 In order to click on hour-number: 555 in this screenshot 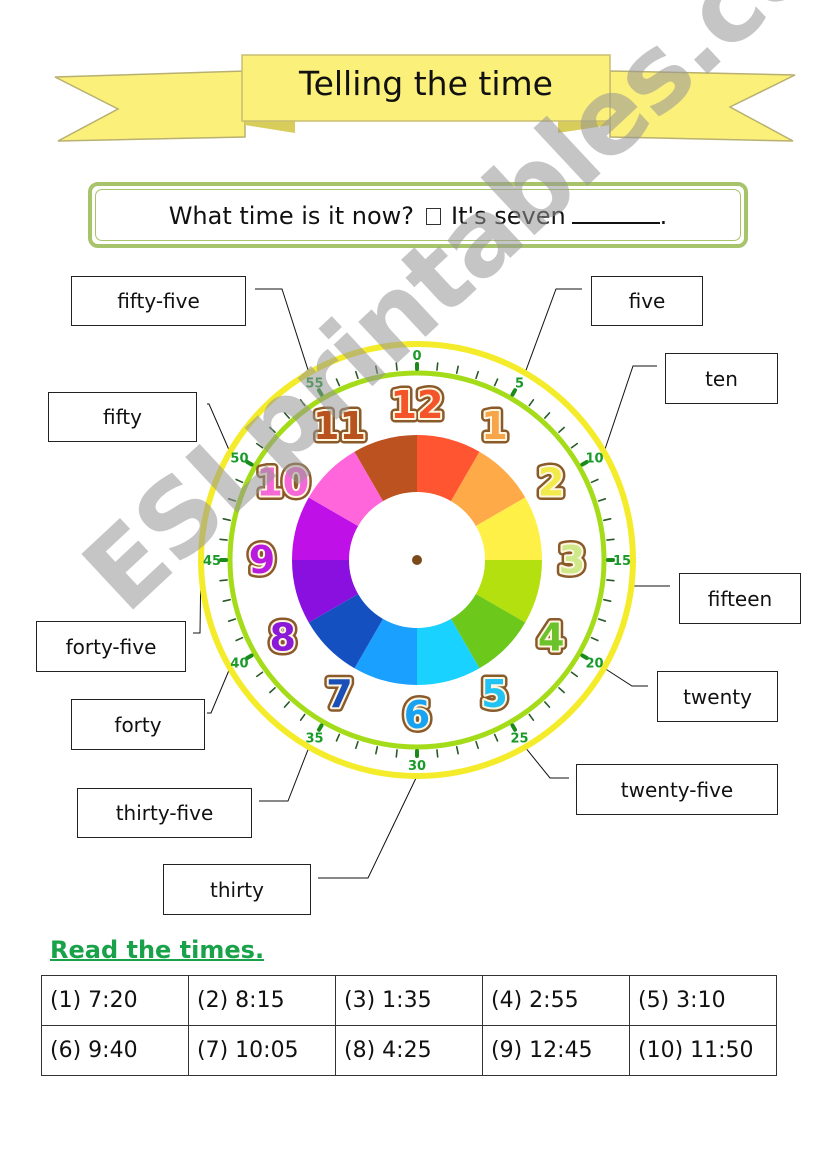, I will do `click(494, 694)`.